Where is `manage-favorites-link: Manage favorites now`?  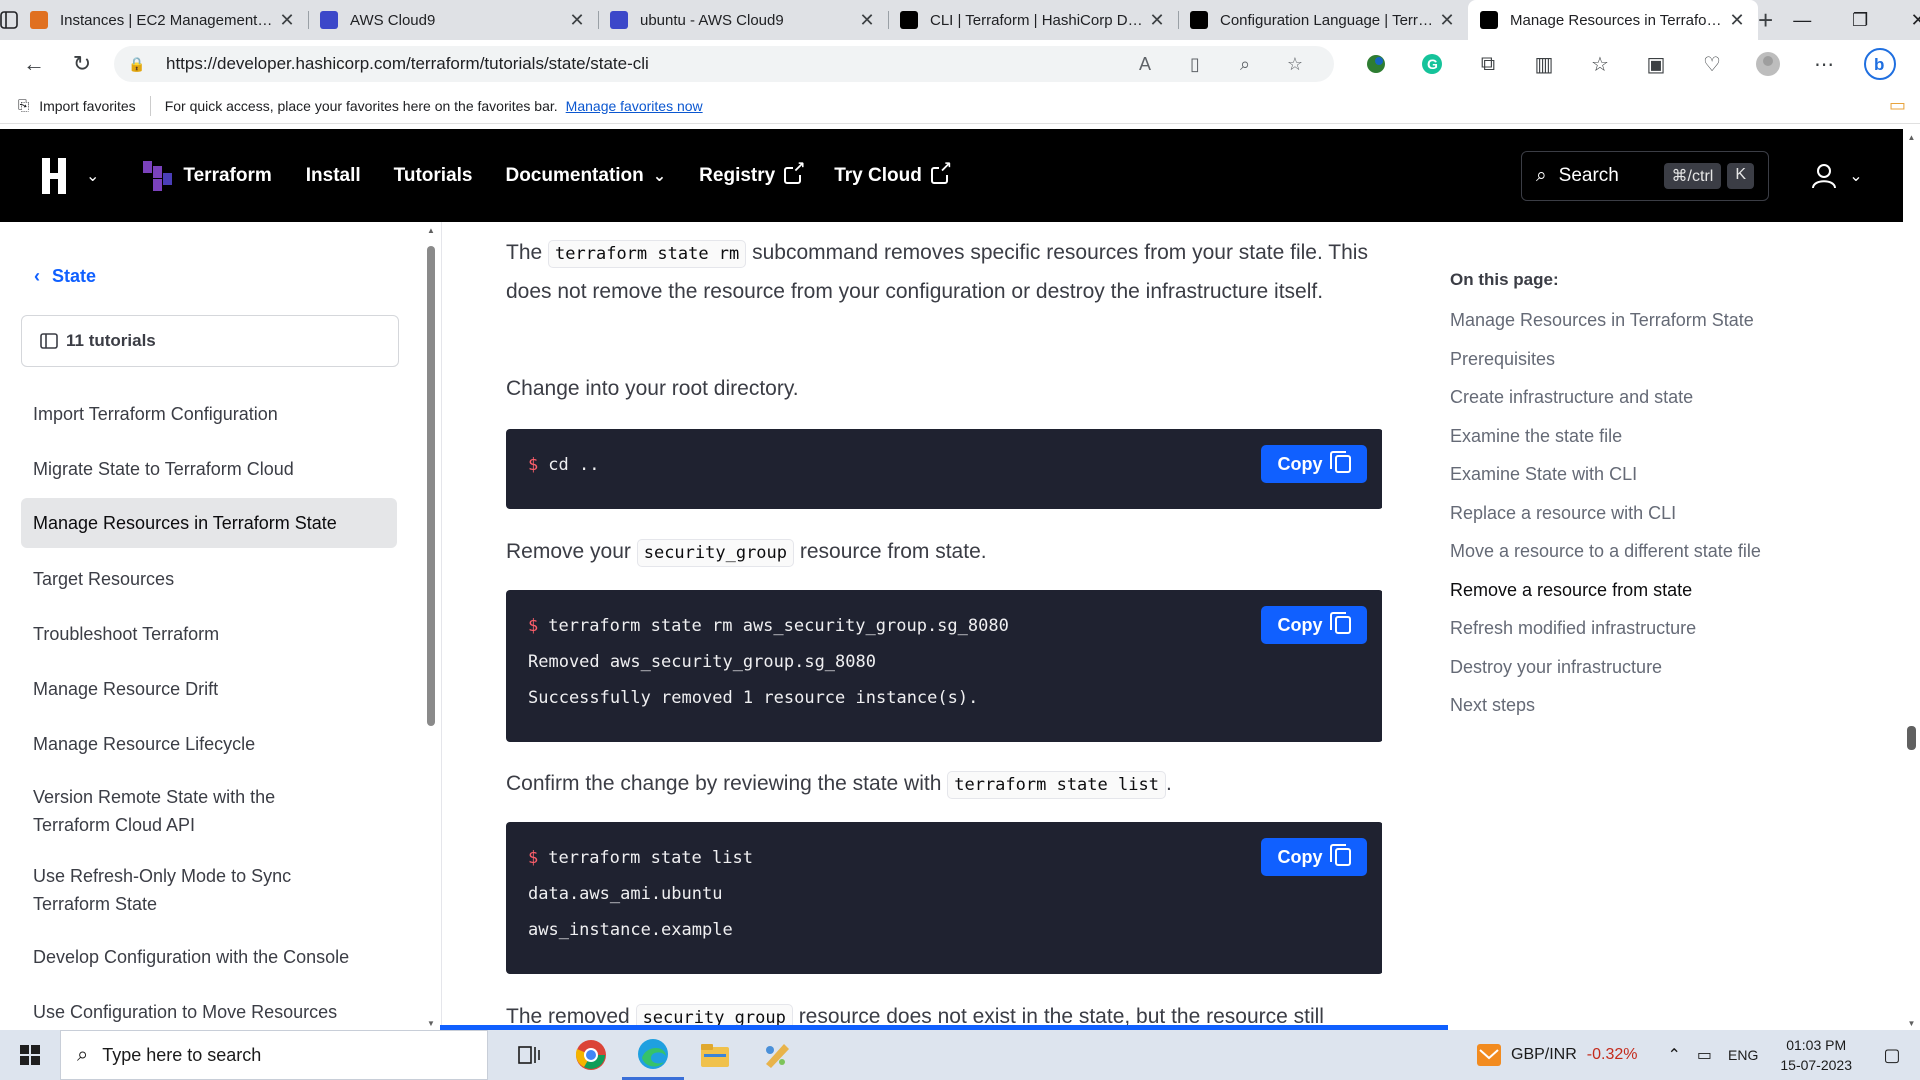
manage-favorites-link: Manage favorites now is located at coordinates (634, 106).